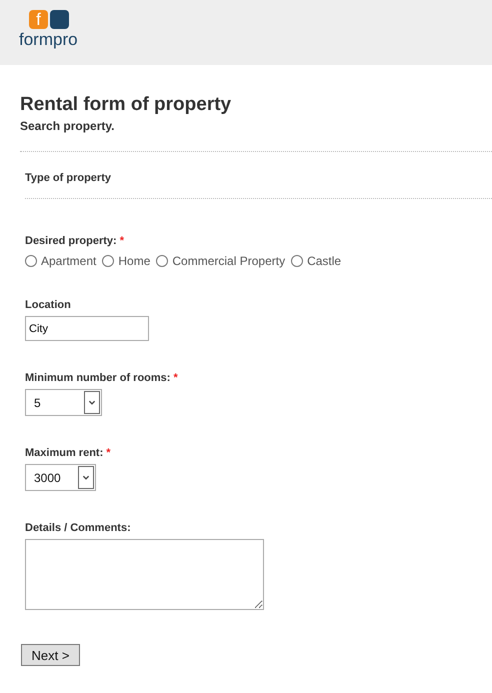  Describe the element at coordinates (78, 528) in the screenshot. I see `field-label: Details / Comments:` at that location.